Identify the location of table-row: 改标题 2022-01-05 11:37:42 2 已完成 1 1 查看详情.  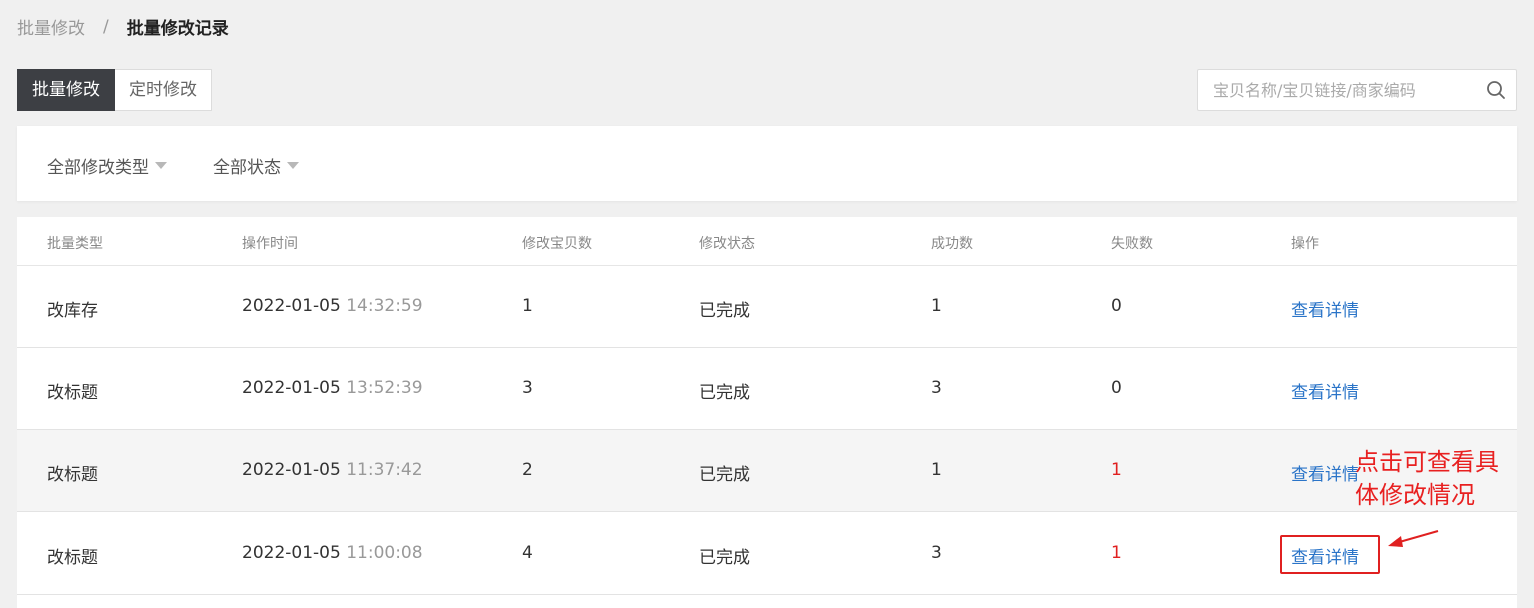
(767, 471).